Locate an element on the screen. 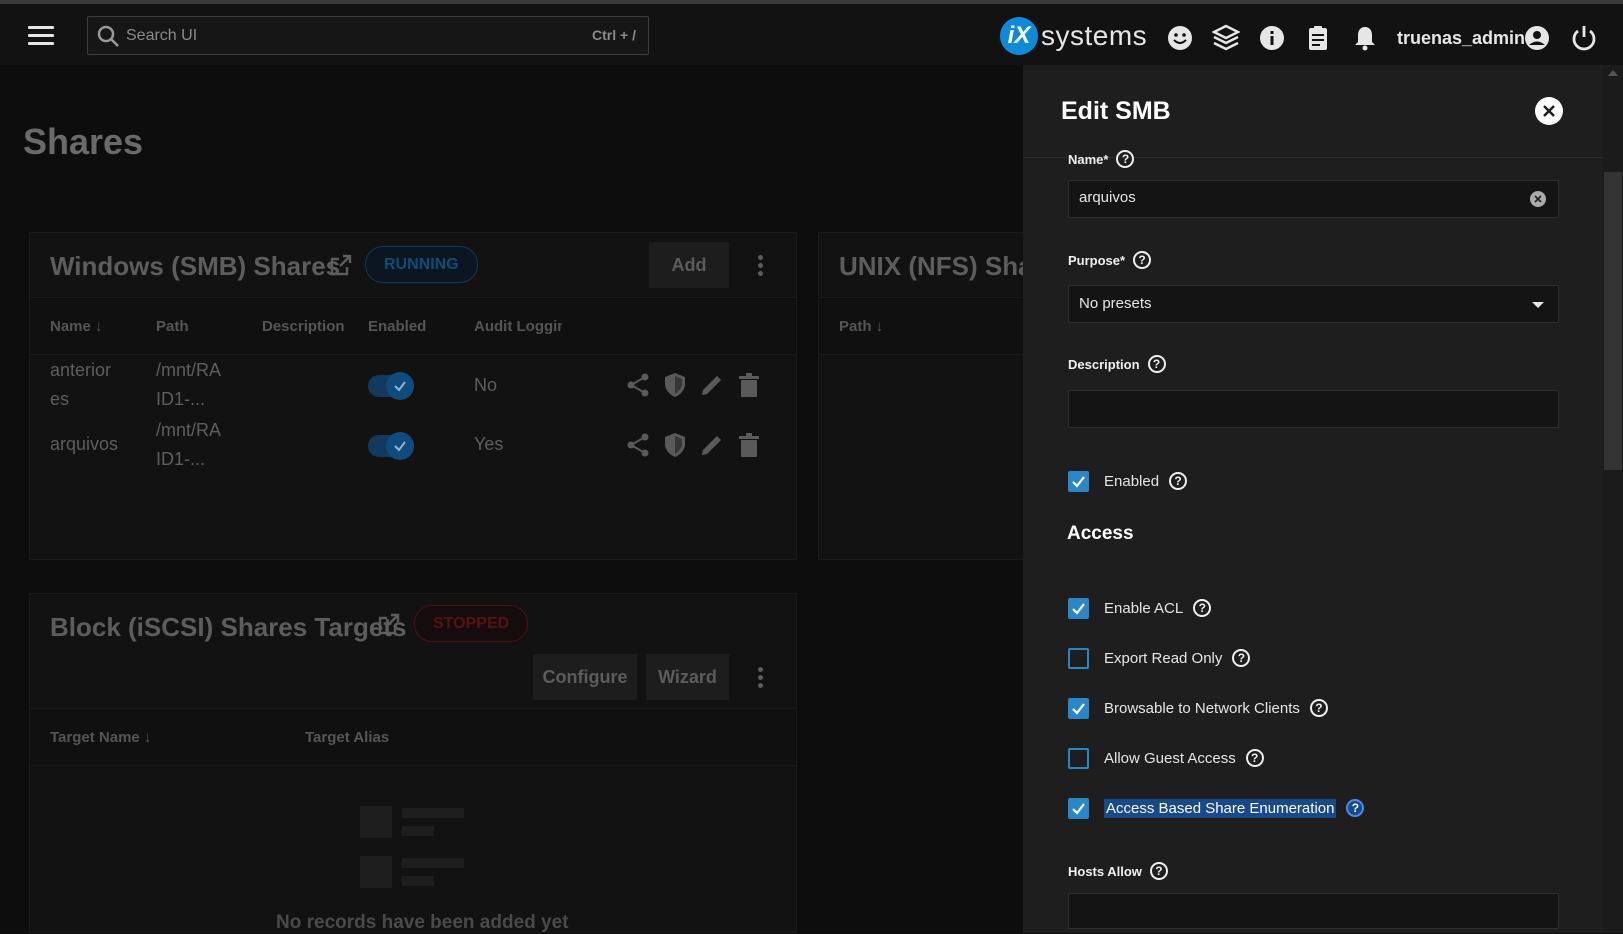 The height and width of the screenshot is (934, 1623). empty-state-text: No records have been added yet is located at coordinates (422, 922).